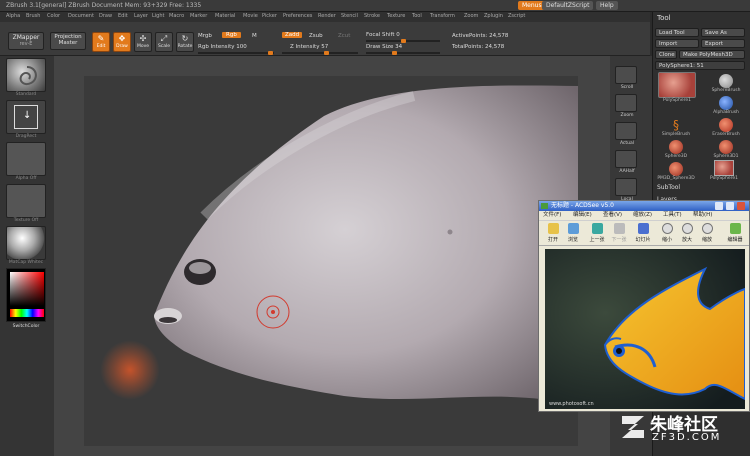 This screenshot has height=456, width=750. What do you see at coordinates (676, 149) in the screenshot?
I see `tool-sphere3d: Sphere3D` at bounding box center [676, 149].